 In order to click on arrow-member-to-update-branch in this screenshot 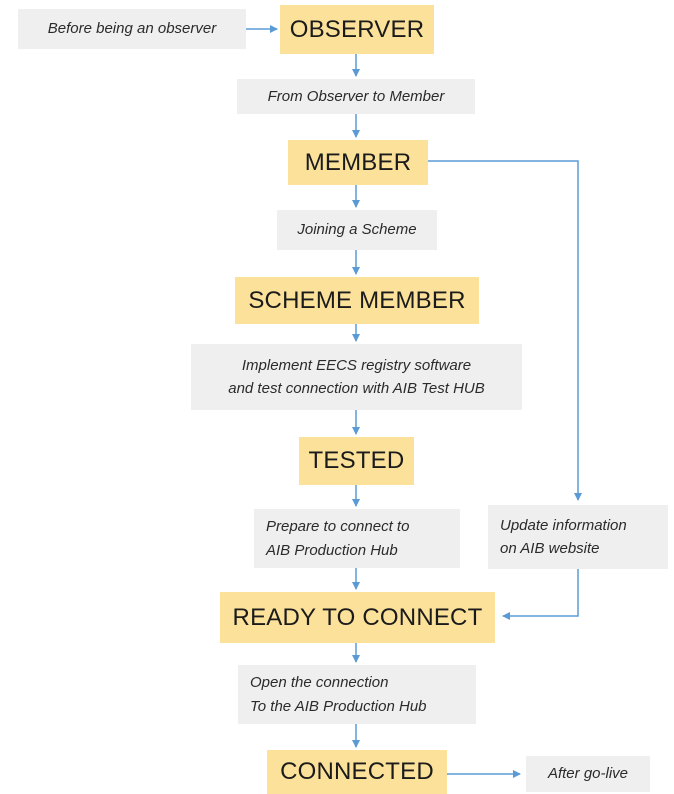, I will do `click(505, 330)`.